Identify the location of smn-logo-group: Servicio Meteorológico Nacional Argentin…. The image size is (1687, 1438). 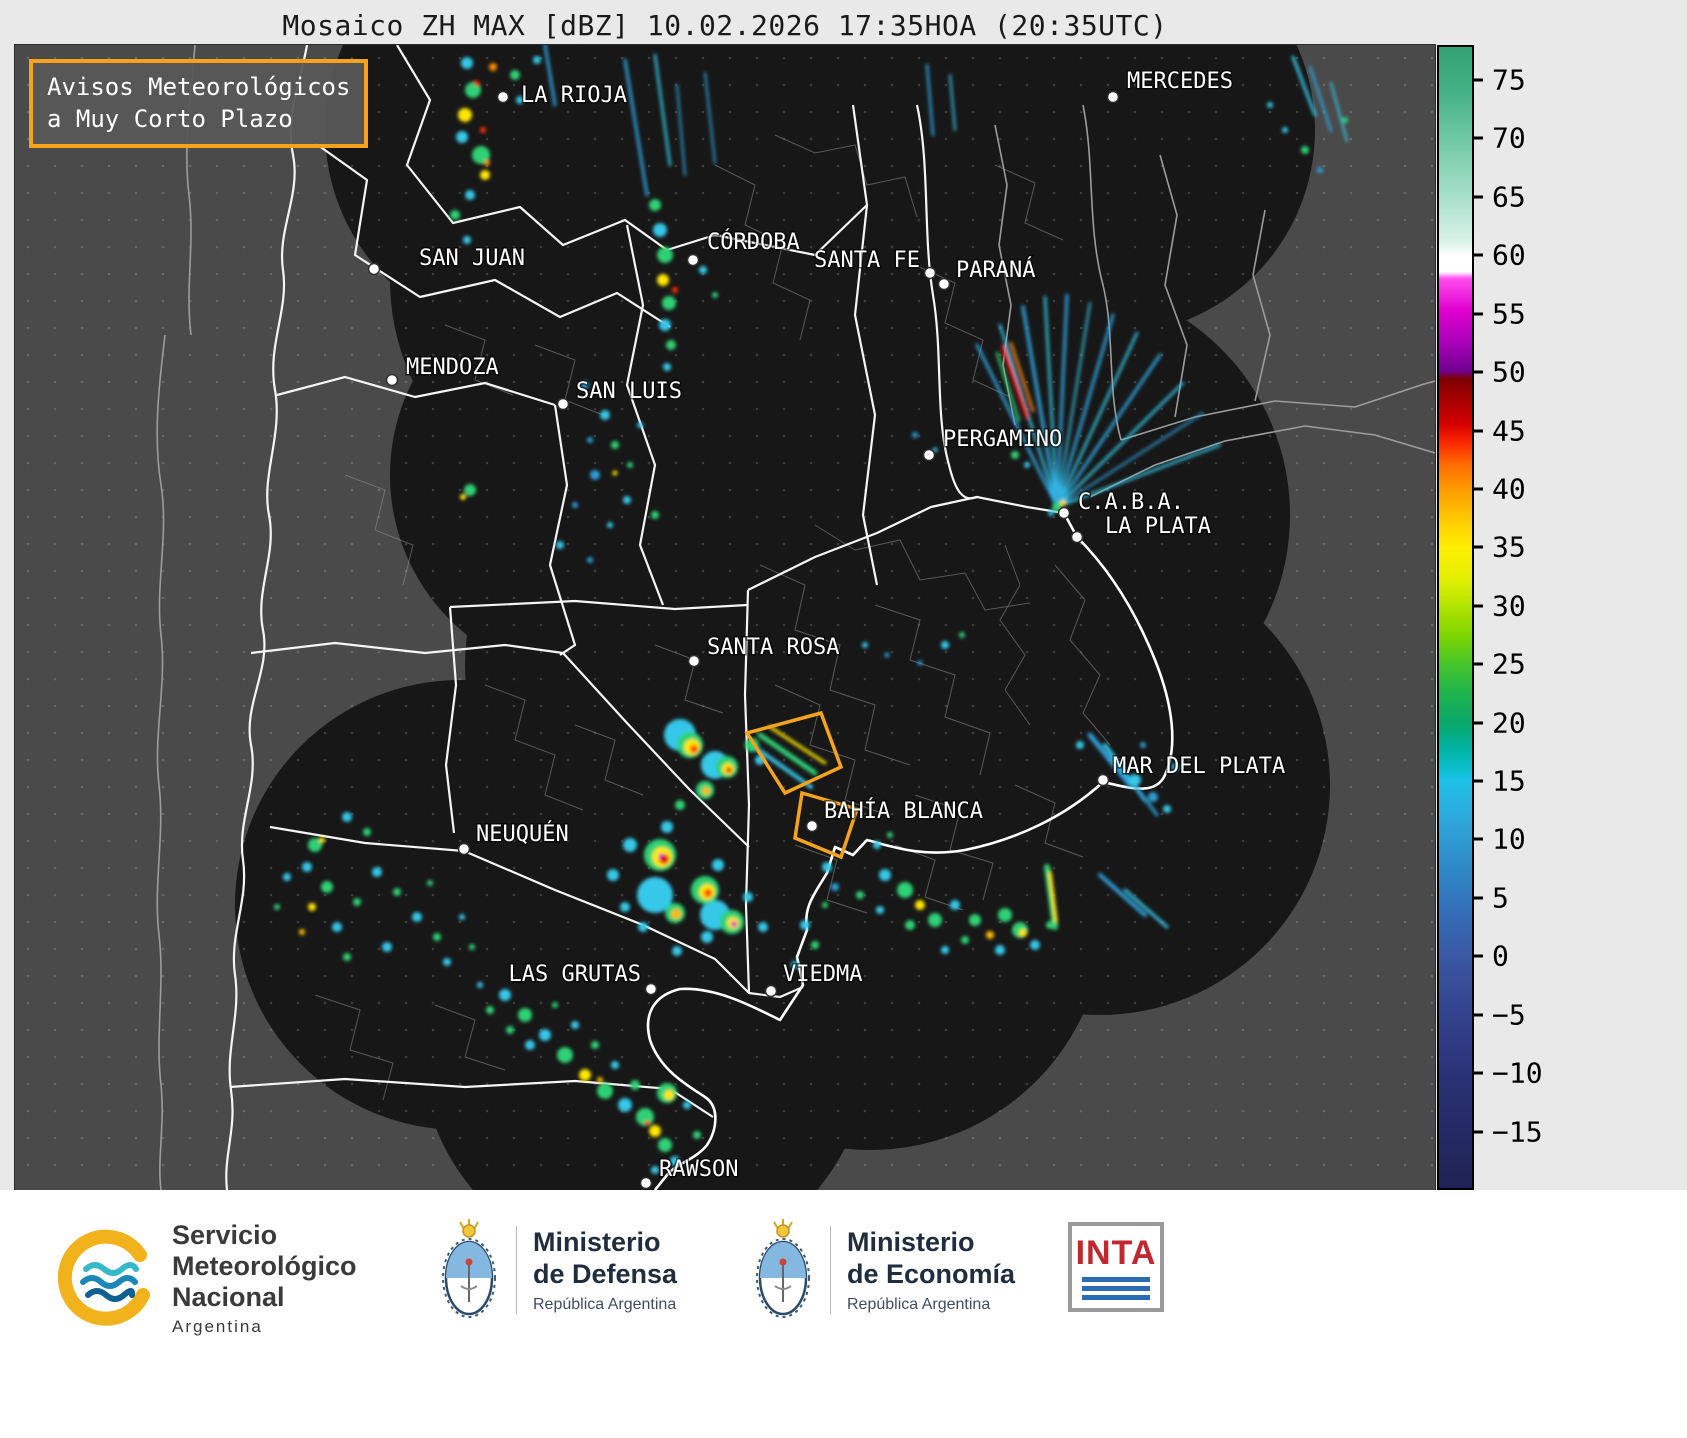
(207, 1278).